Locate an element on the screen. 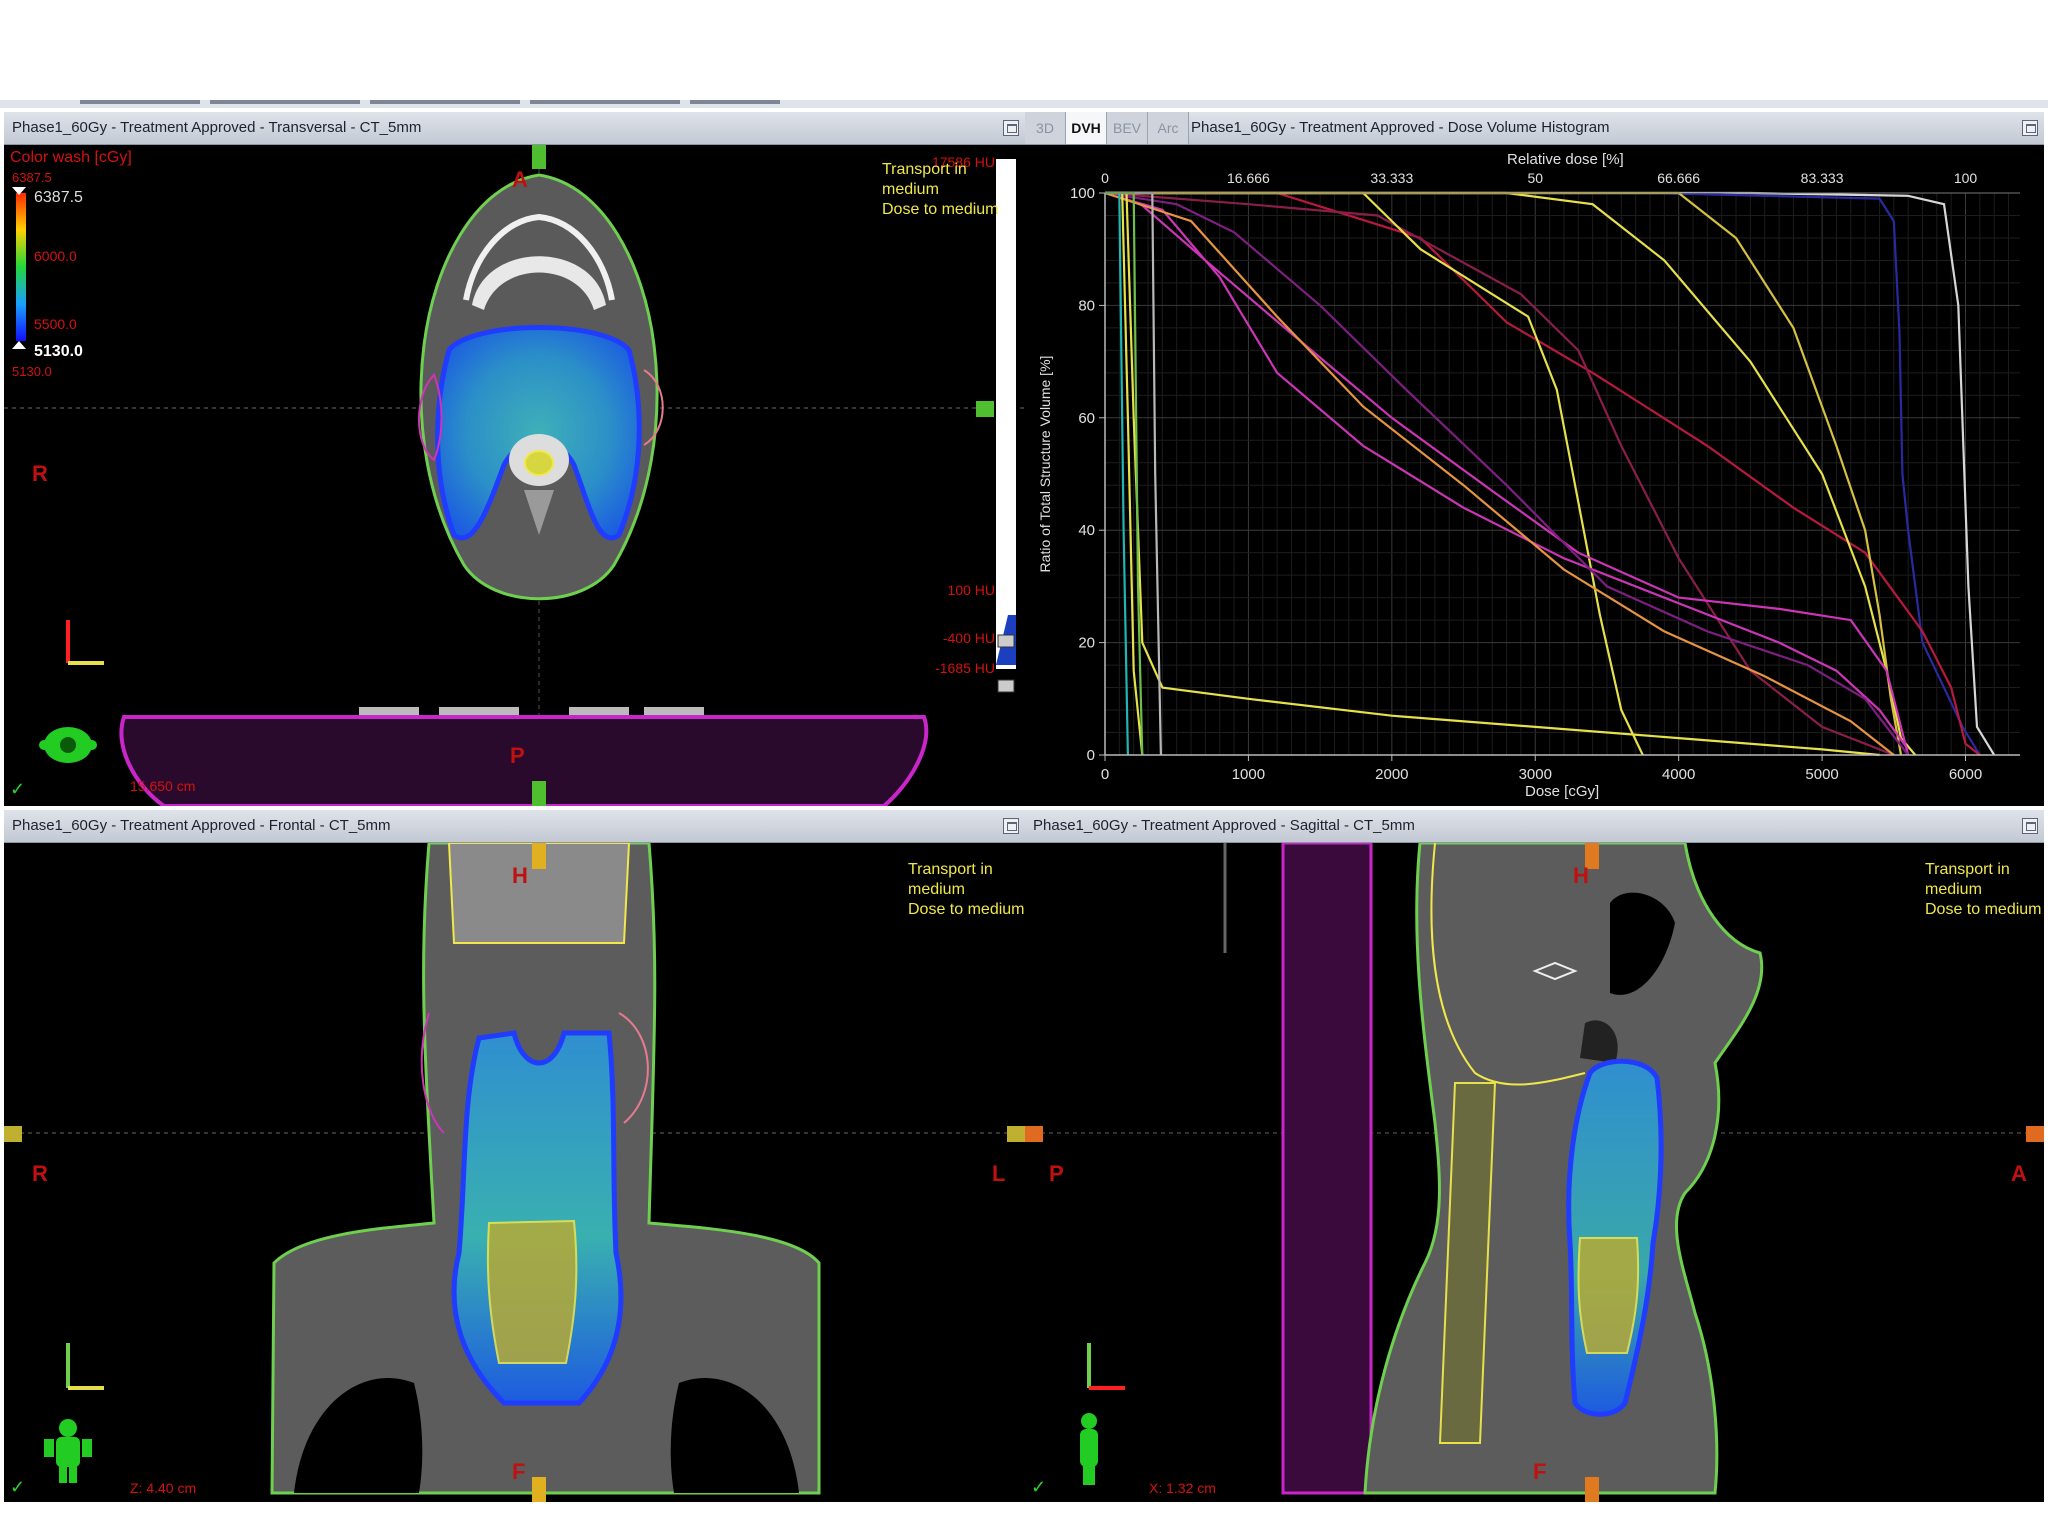 This screenshot has height=1536, width=2048. view-tabs: 3D DVH BEV Arc is located at coordinates (1107, 128).